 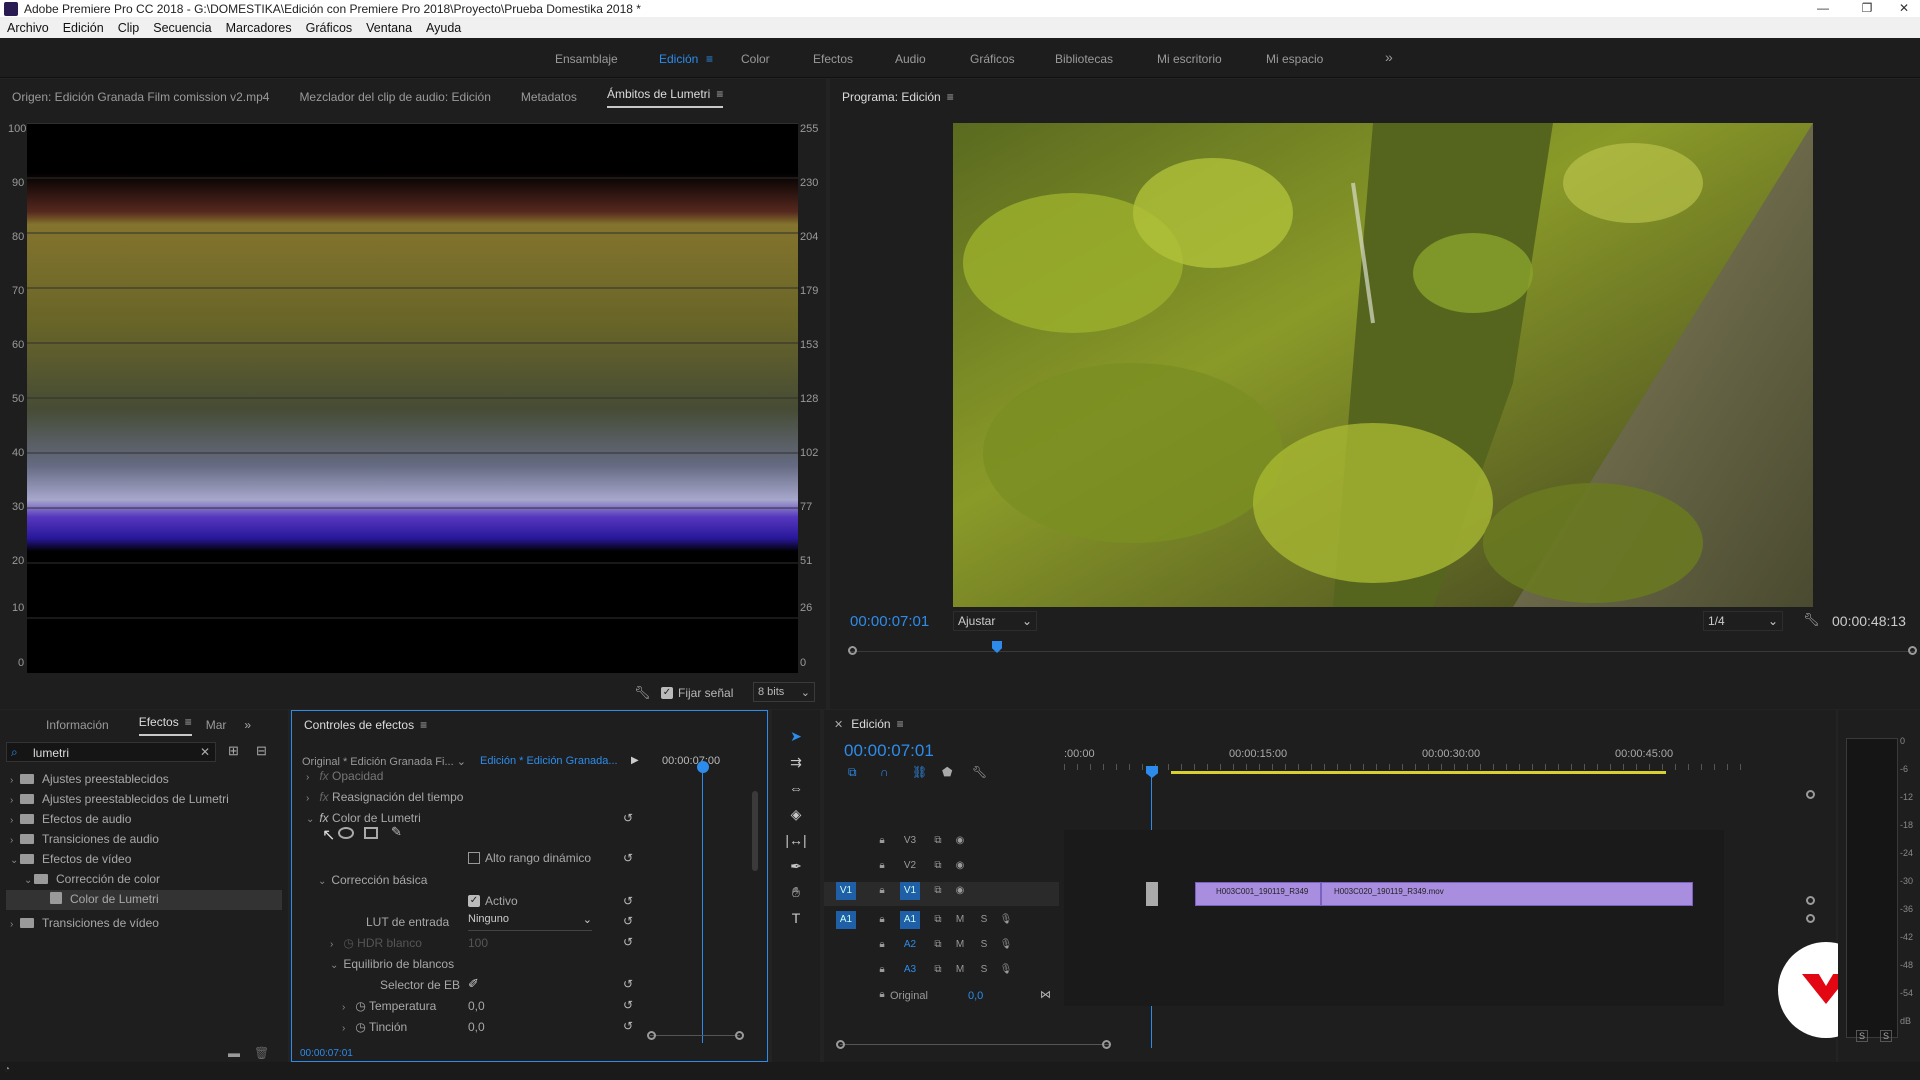 I want to click on h-zoom-bar, so click(x=975, y=1044).